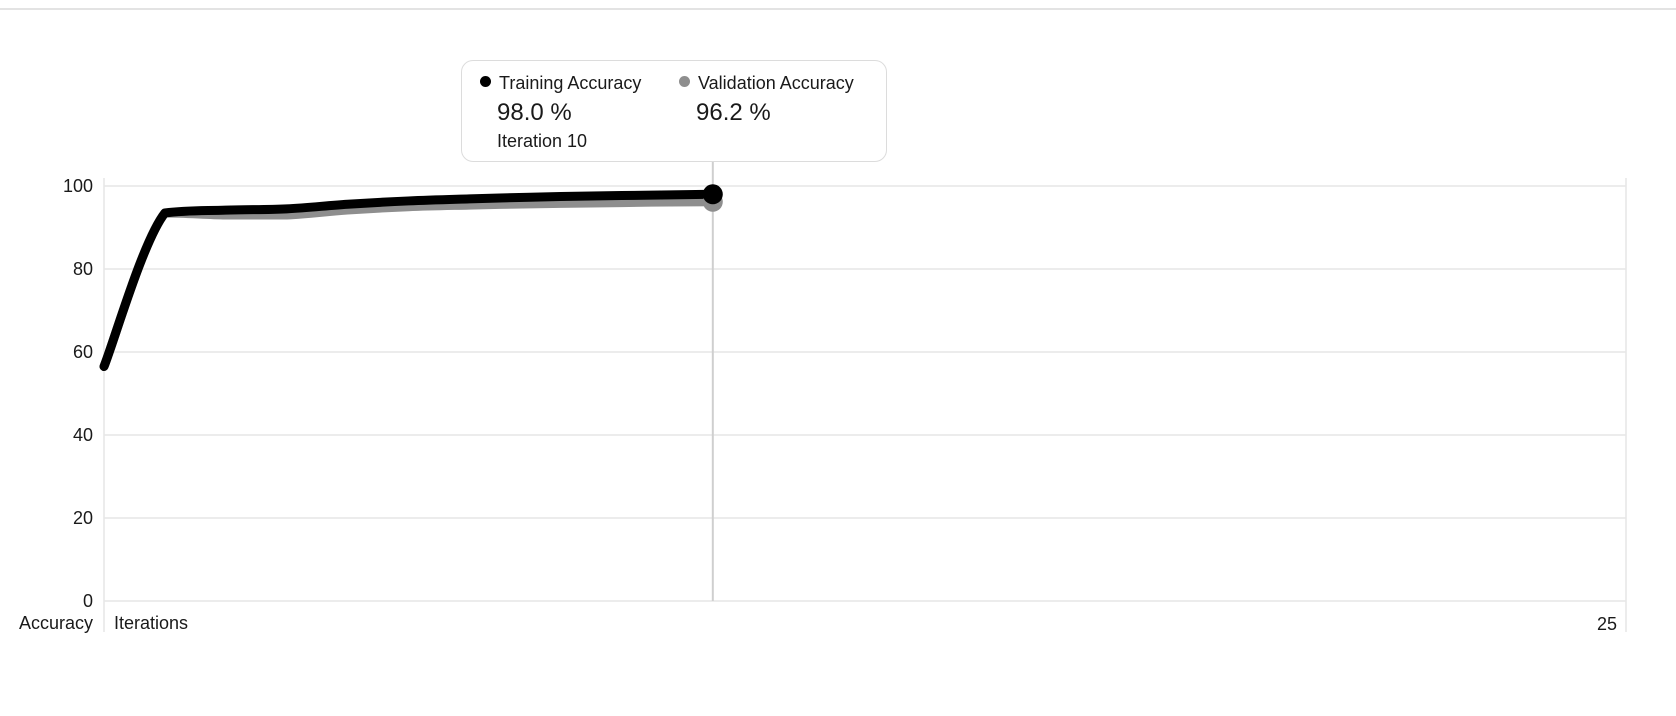 This screenshot has width=1676, height=716. I want to click on validation-accuracy-line, so click(408, 284).